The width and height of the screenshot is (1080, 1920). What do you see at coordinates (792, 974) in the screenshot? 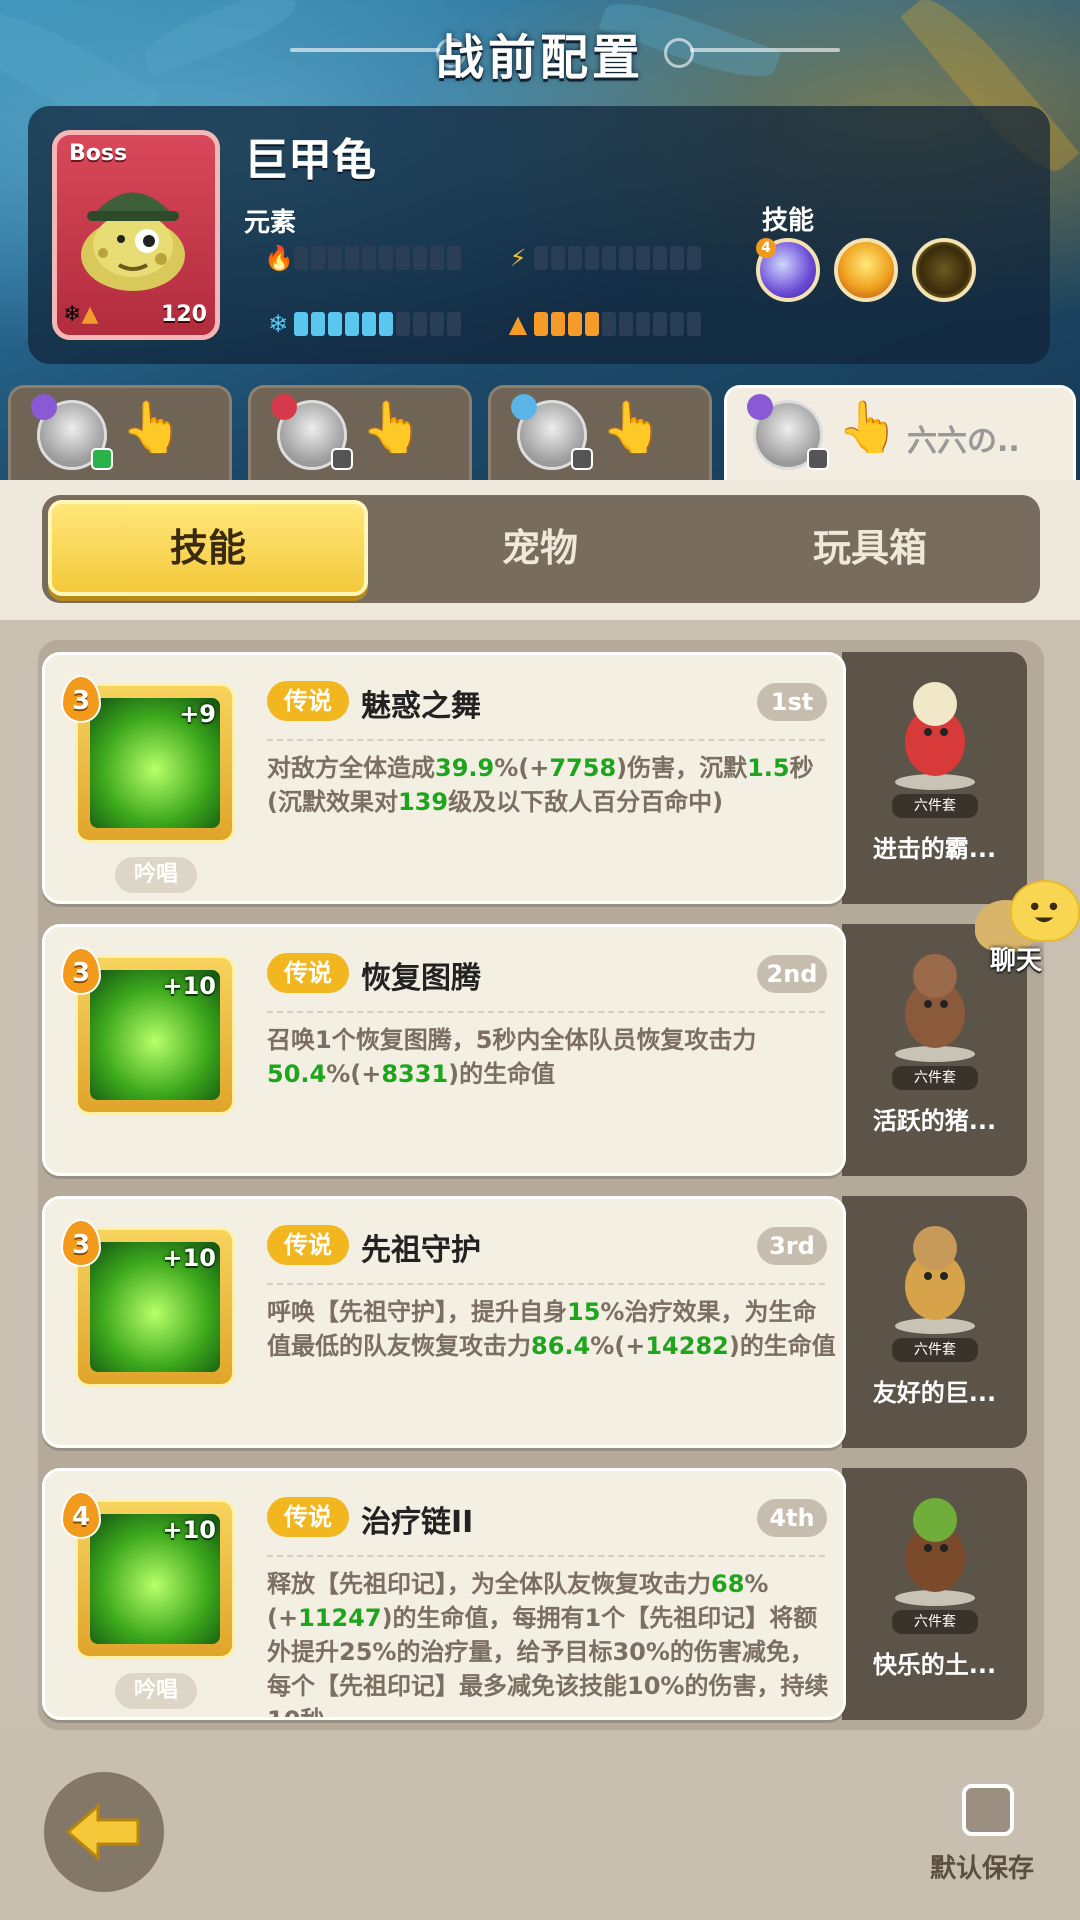
I see `skill-rank: 2nd` at bounding box center [792, 974].